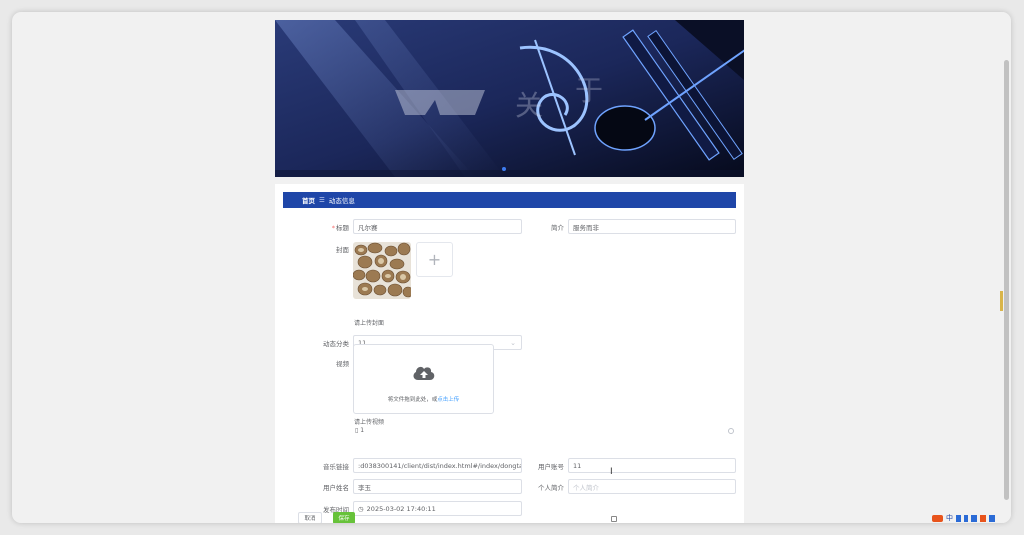 Image resolution: width=1024 pixels, height=535 pixels. I want to click on publish-time-value: 2025-03-02 17:40:11, so click(401, 508).